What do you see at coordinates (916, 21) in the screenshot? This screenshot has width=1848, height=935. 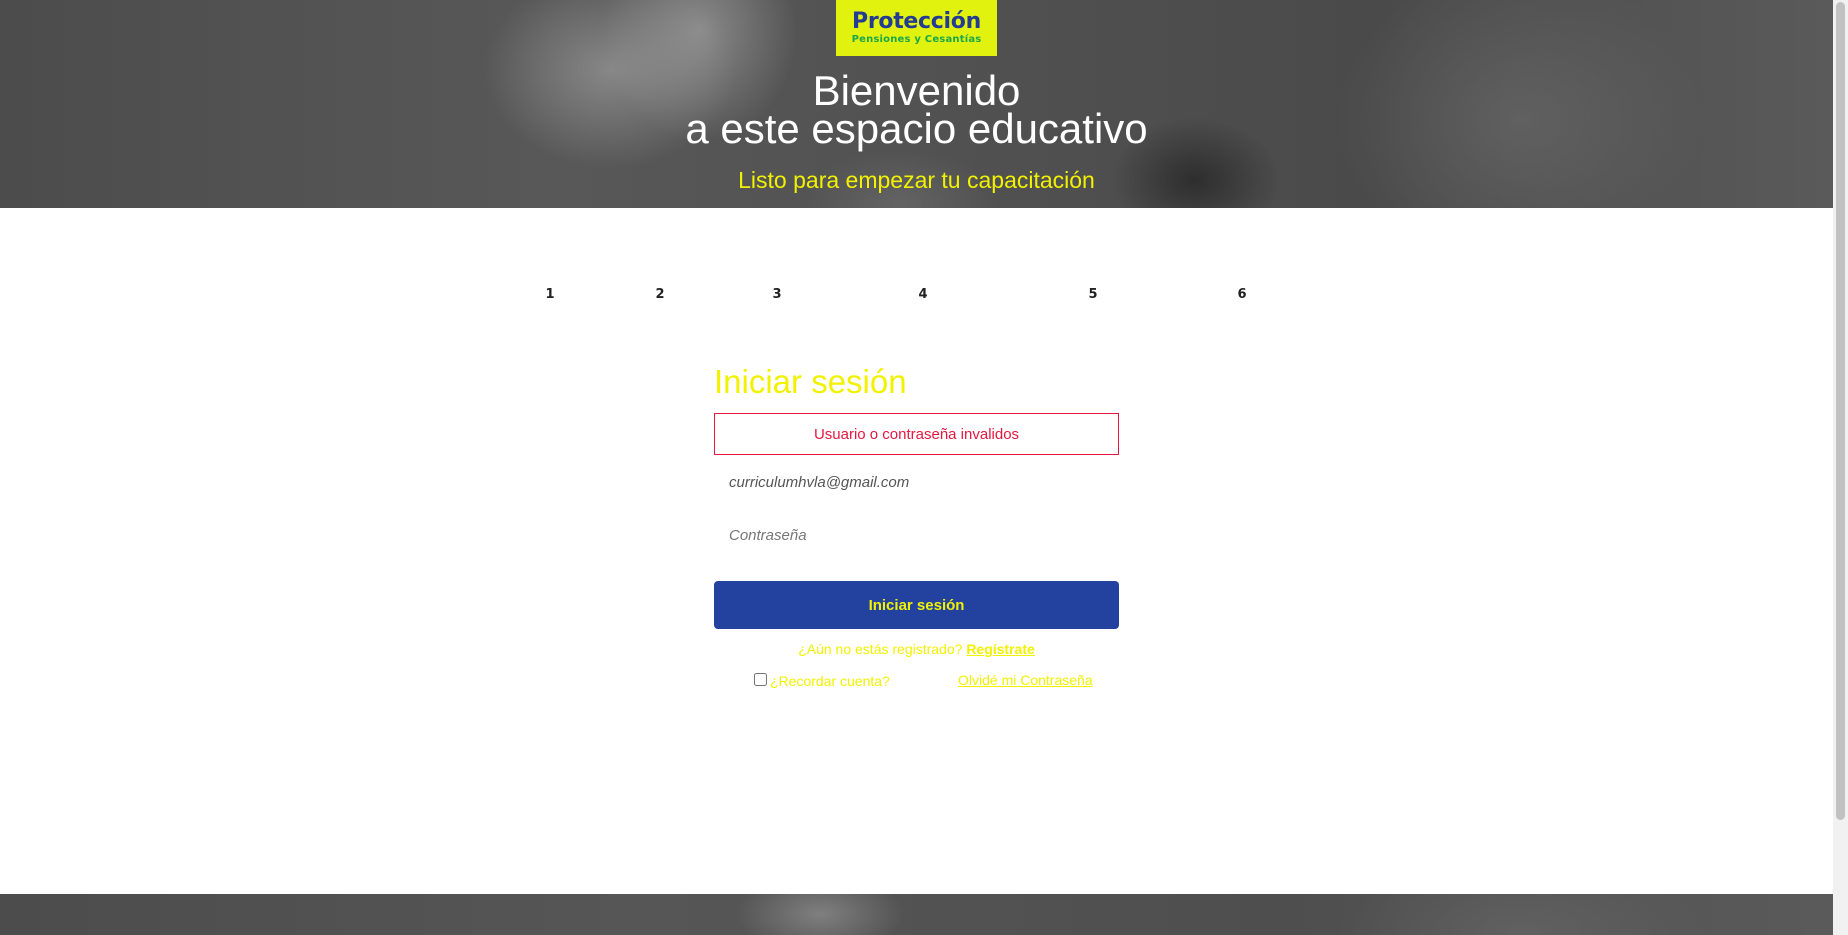 I see `brand-name: Protección` at bounding box center [916, 21].